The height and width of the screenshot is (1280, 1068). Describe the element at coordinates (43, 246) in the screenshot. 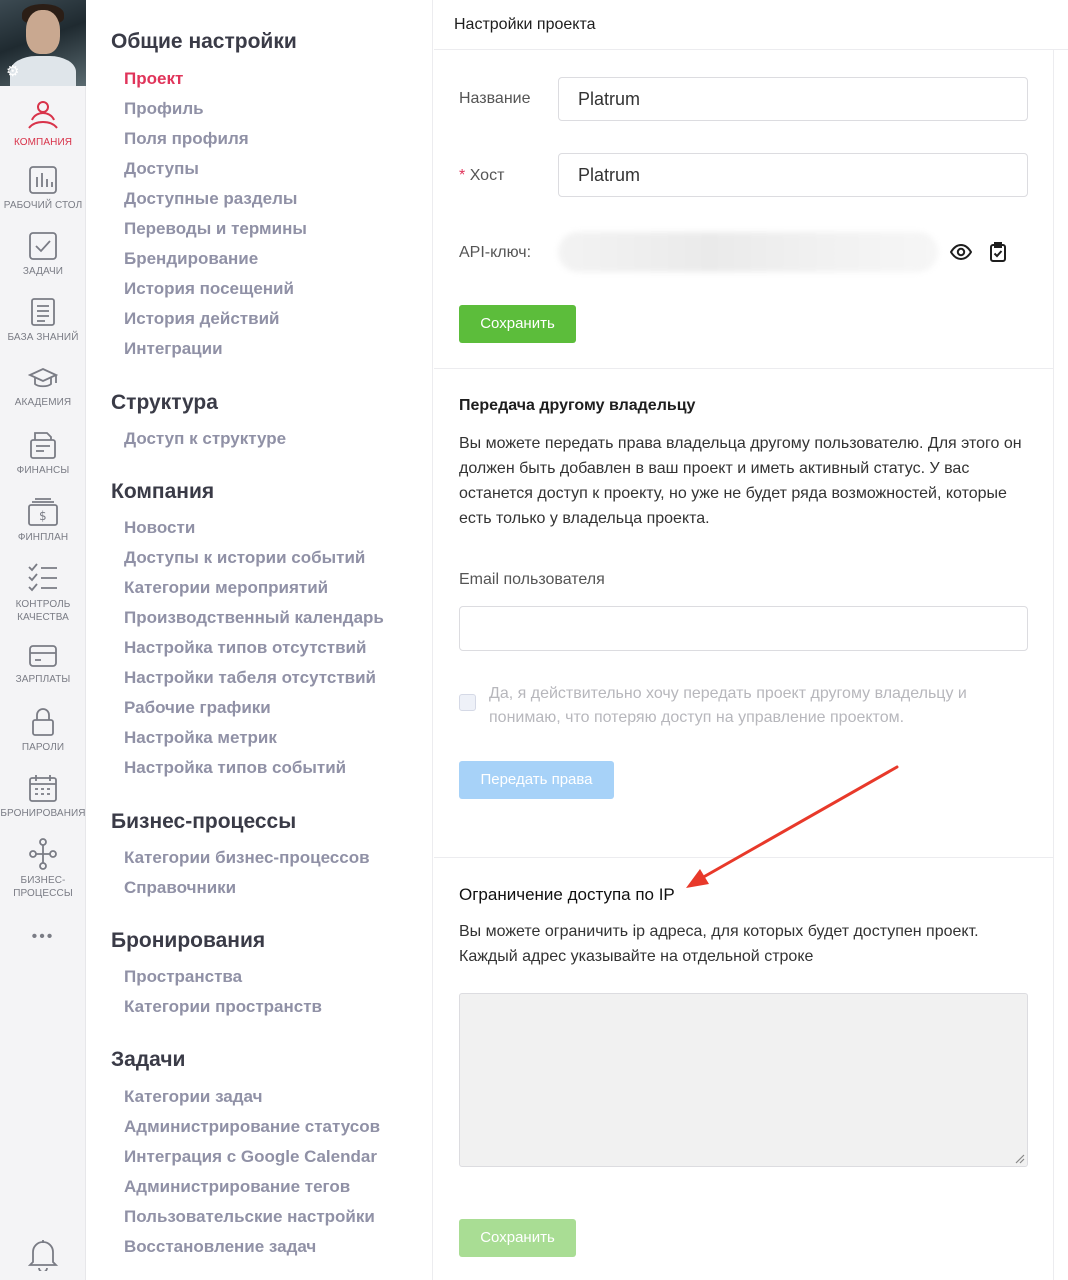

I see `tasks-icon` at that location.